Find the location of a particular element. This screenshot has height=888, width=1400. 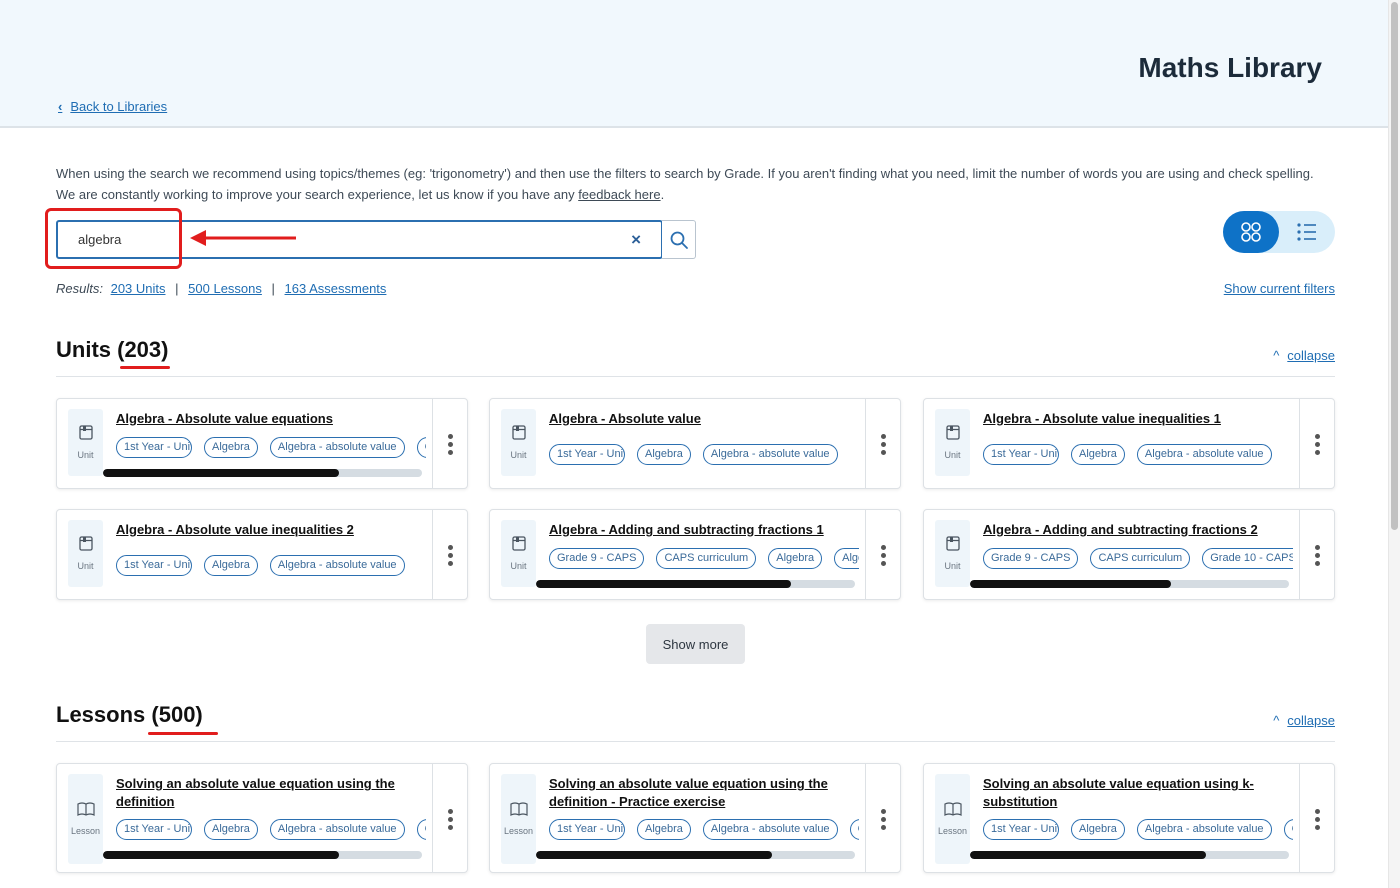

collapse-label: collapse is located at coordinates (1311, 720).